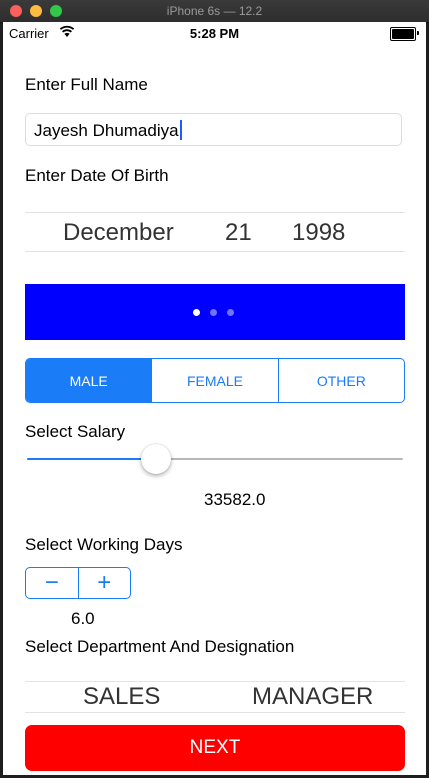 Image resolution: width=429 pixels, height=778 pixels. I want to click on battery-icon, so click(404, 34).